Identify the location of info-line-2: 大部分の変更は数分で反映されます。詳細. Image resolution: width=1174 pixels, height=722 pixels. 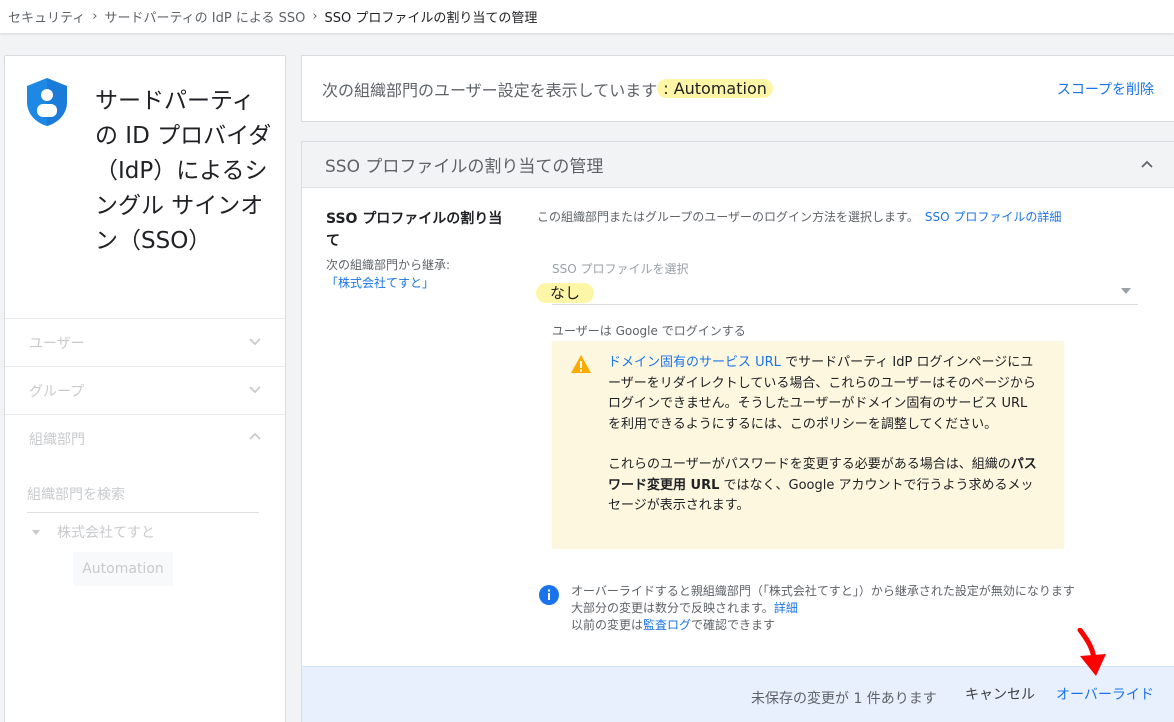
(823, 608).